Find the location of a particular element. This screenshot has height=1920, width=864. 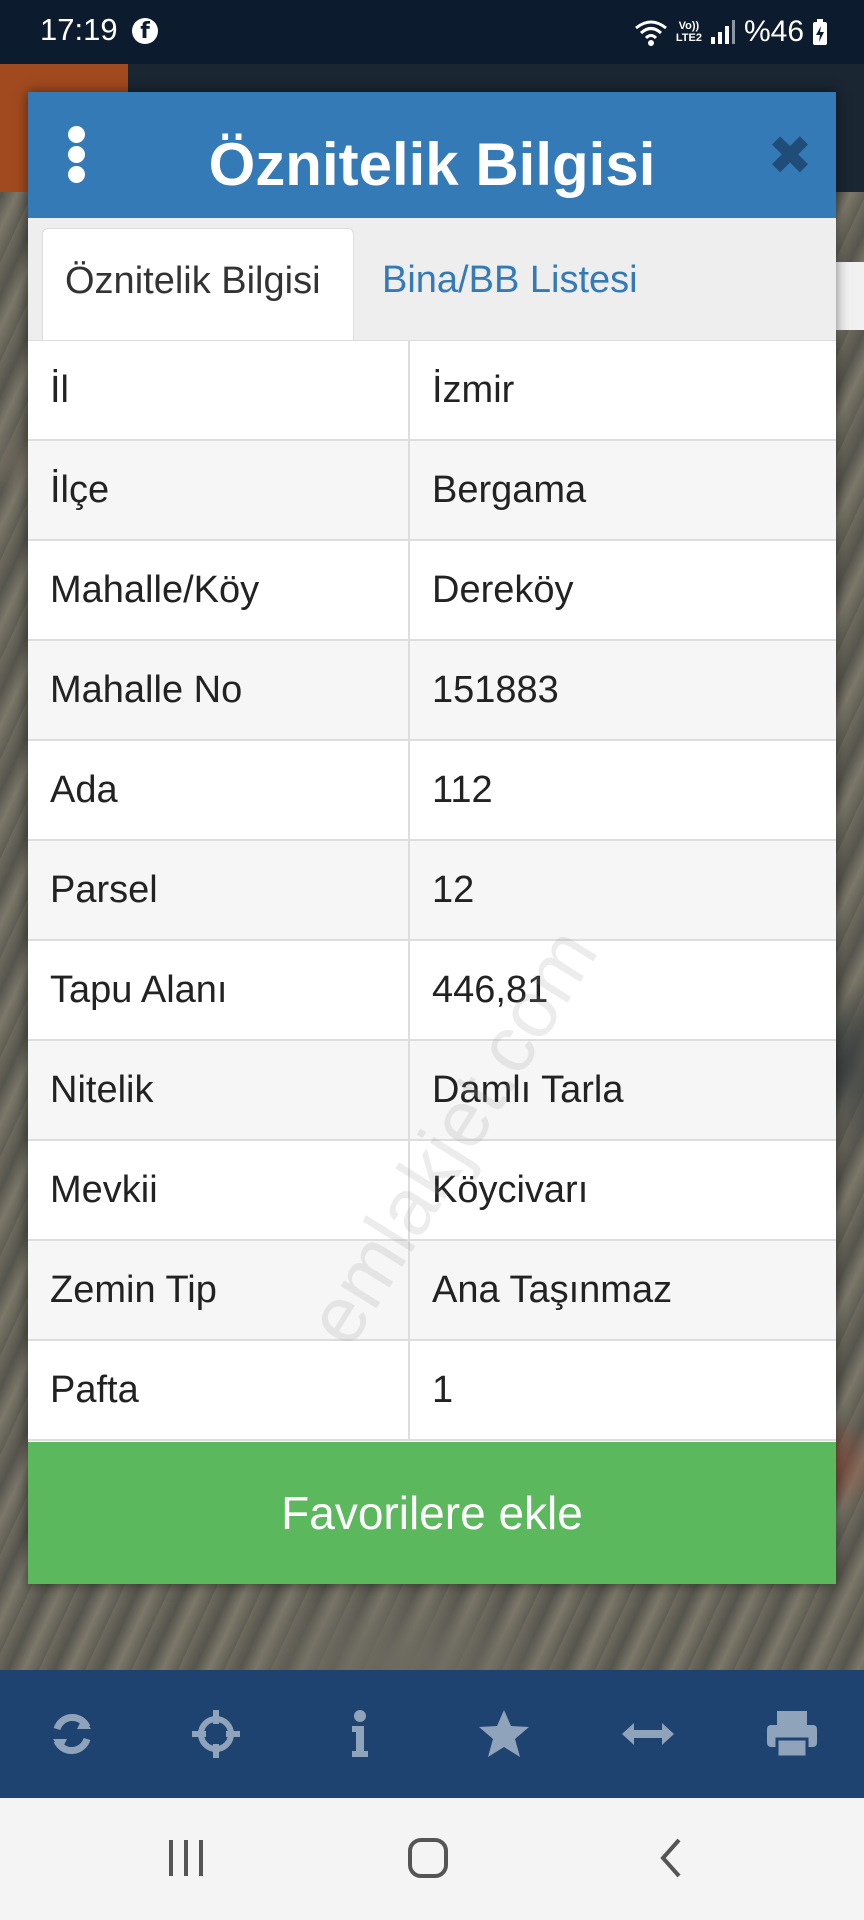

attribute-value: 12 is located at coordinates (453, 890).